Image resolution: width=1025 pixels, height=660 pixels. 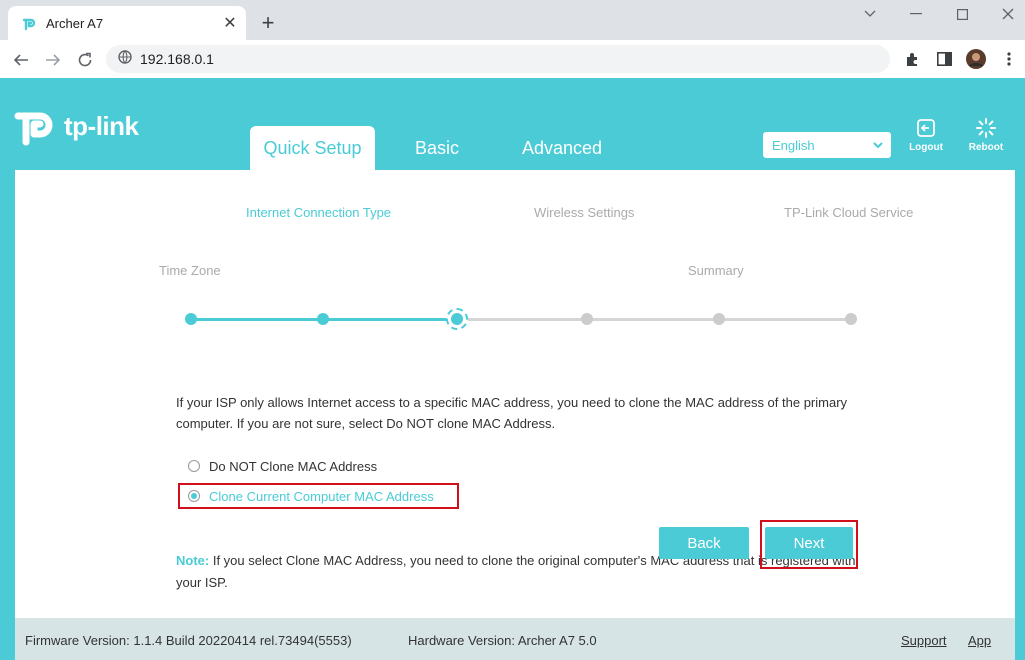 I want to click on browser-toolbar: 192.168.0.1, so click(x=512, y=59).